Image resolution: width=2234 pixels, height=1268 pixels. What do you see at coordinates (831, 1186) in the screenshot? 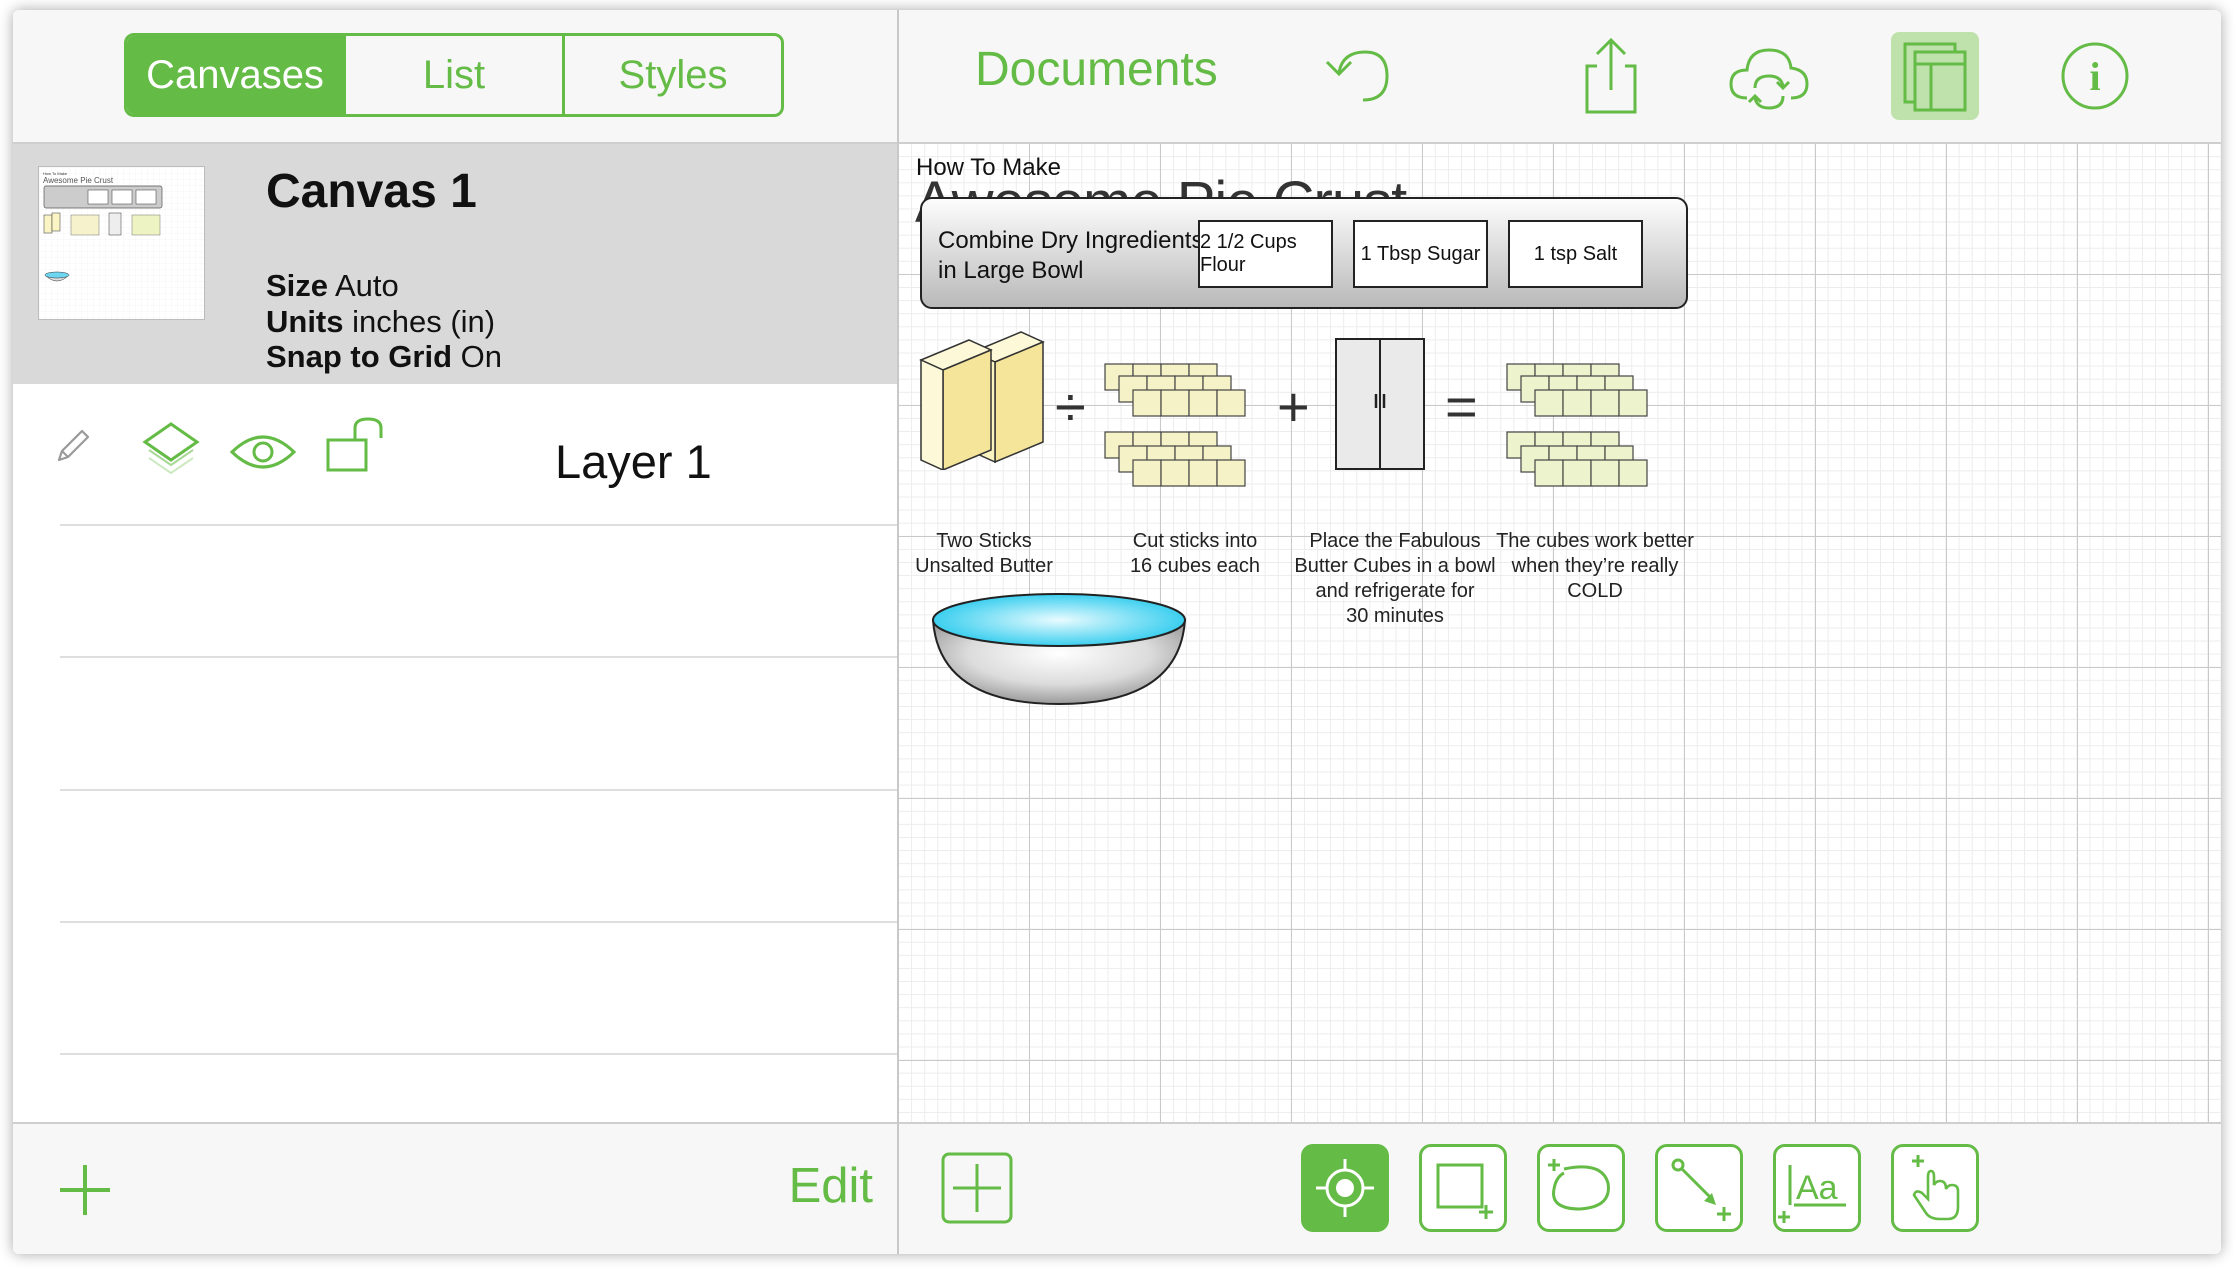
I see `edit-button: Edit` at bounding box center [831, 1186].